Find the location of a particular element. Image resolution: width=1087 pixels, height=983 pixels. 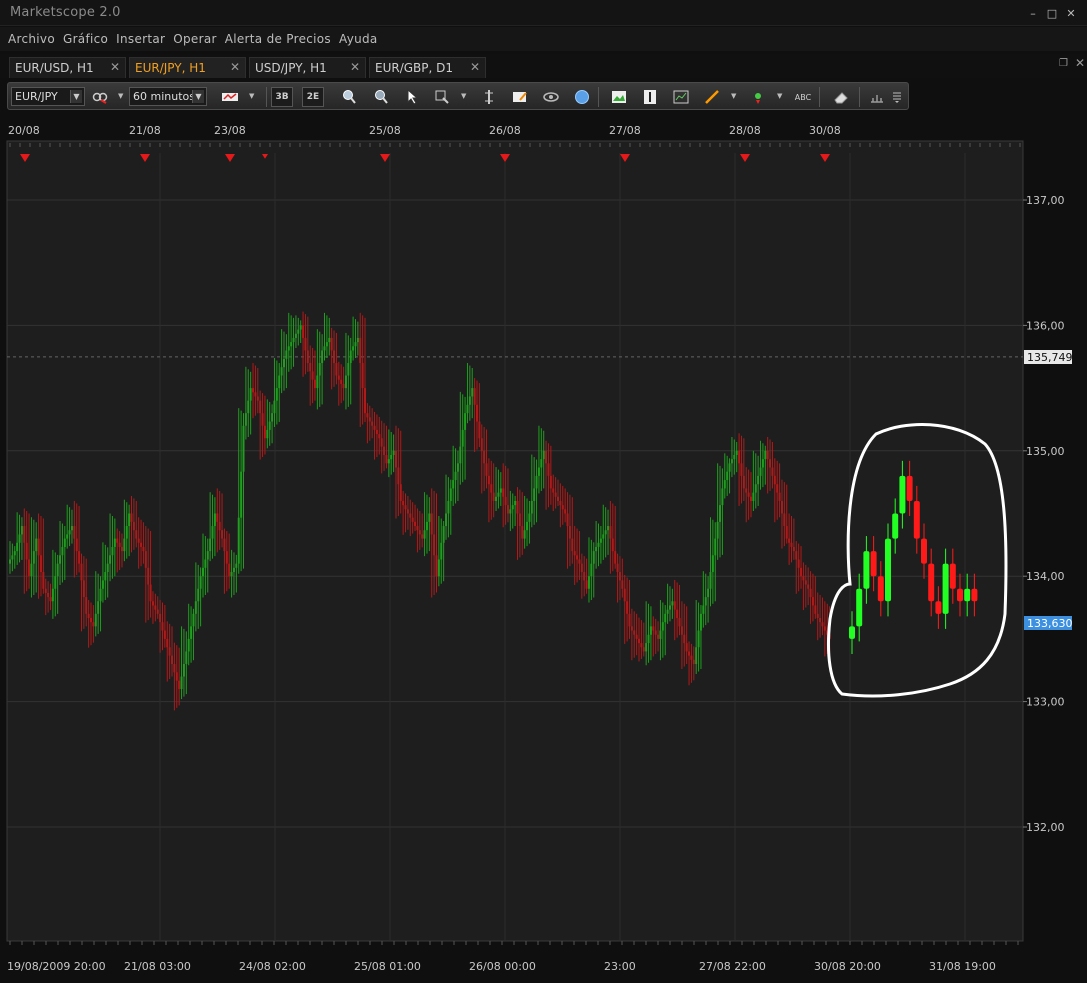

menu-grafico: Gráfico is located at coordinates (85, 39).